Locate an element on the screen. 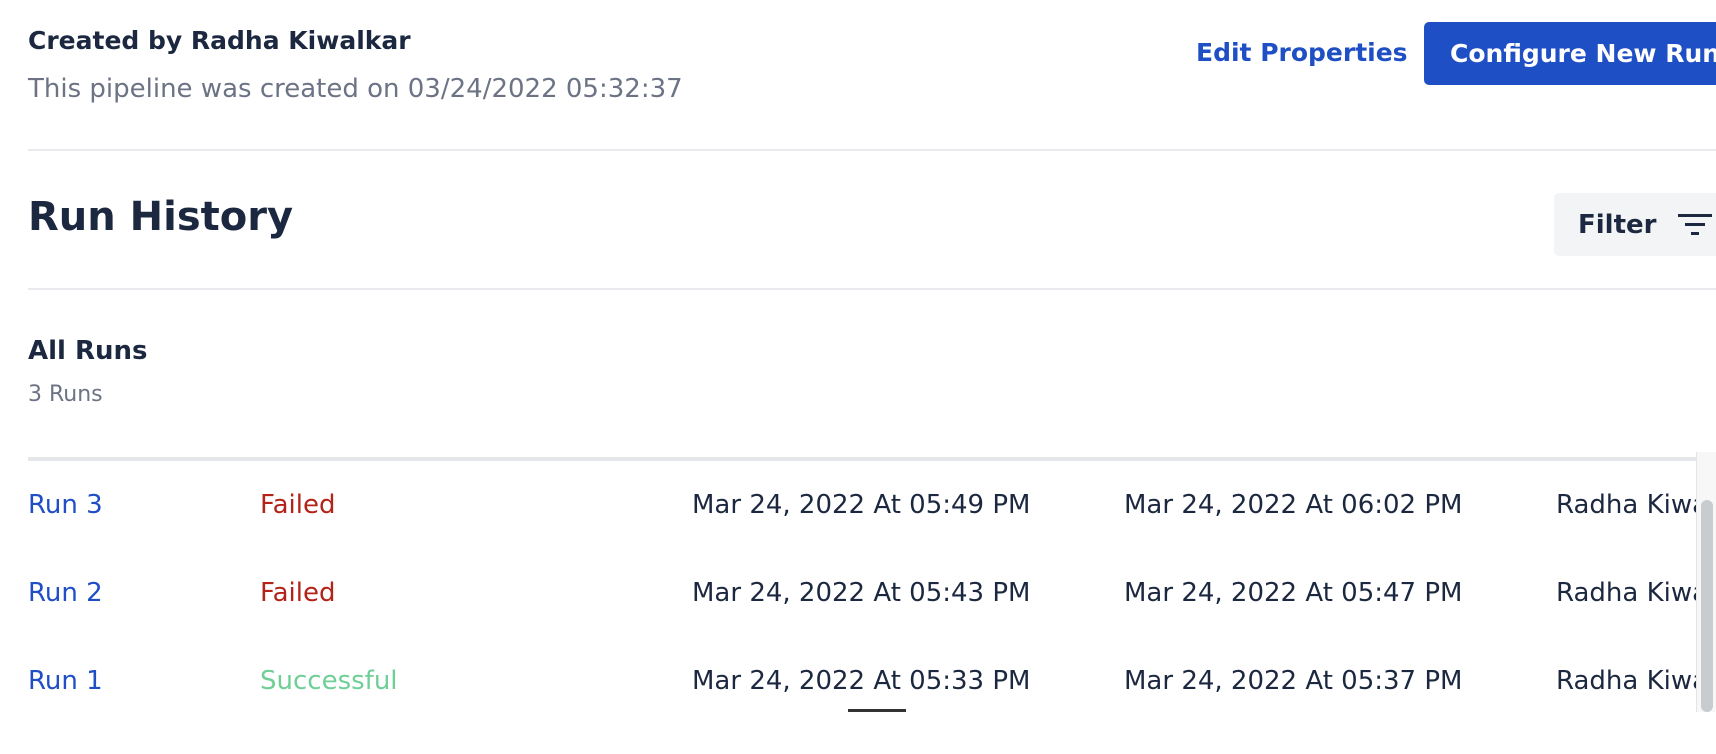 This screenshot has width=1716, height=754. status-text: Successful is located at coordinates (329, 681).